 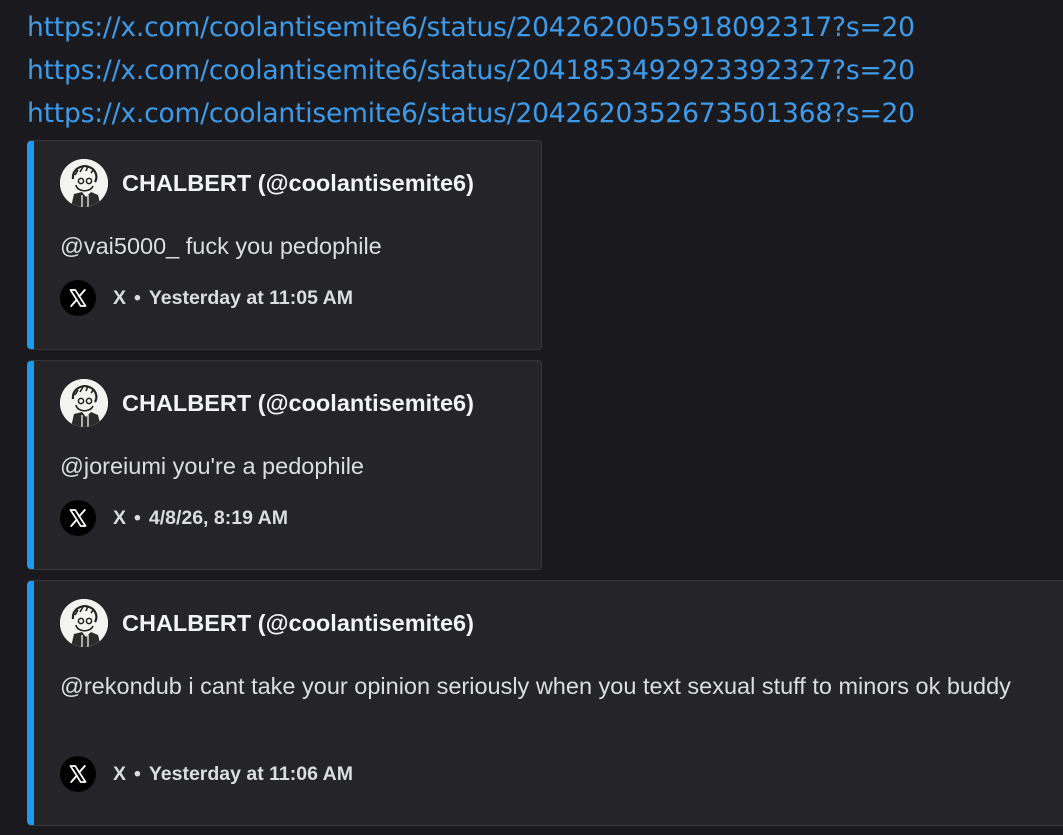 What do you see at coordinates (218, 517) in the screenshot?
I see `tweet-timestamp: 4/8/26, 8:19 AM` at bounding box center [218, 517].